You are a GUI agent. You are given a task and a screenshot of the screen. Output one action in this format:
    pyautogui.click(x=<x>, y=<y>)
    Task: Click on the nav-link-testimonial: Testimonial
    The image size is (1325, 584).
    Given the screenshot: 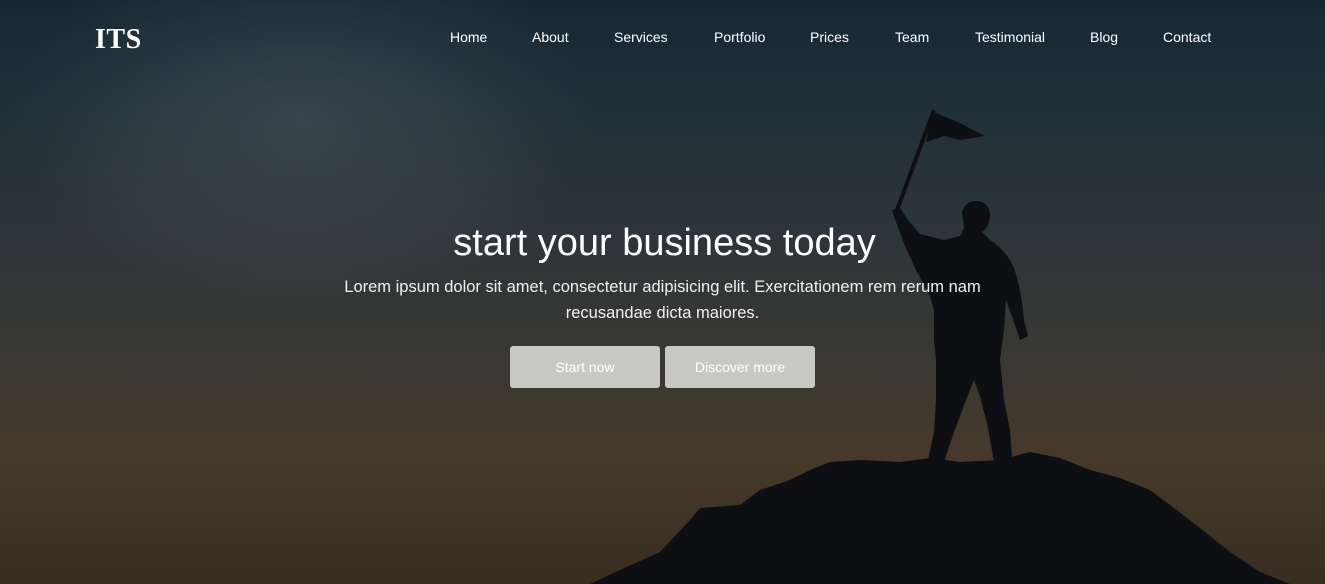 What is the action you would take?
    pyautogui.click(x=1010, y=37)
    